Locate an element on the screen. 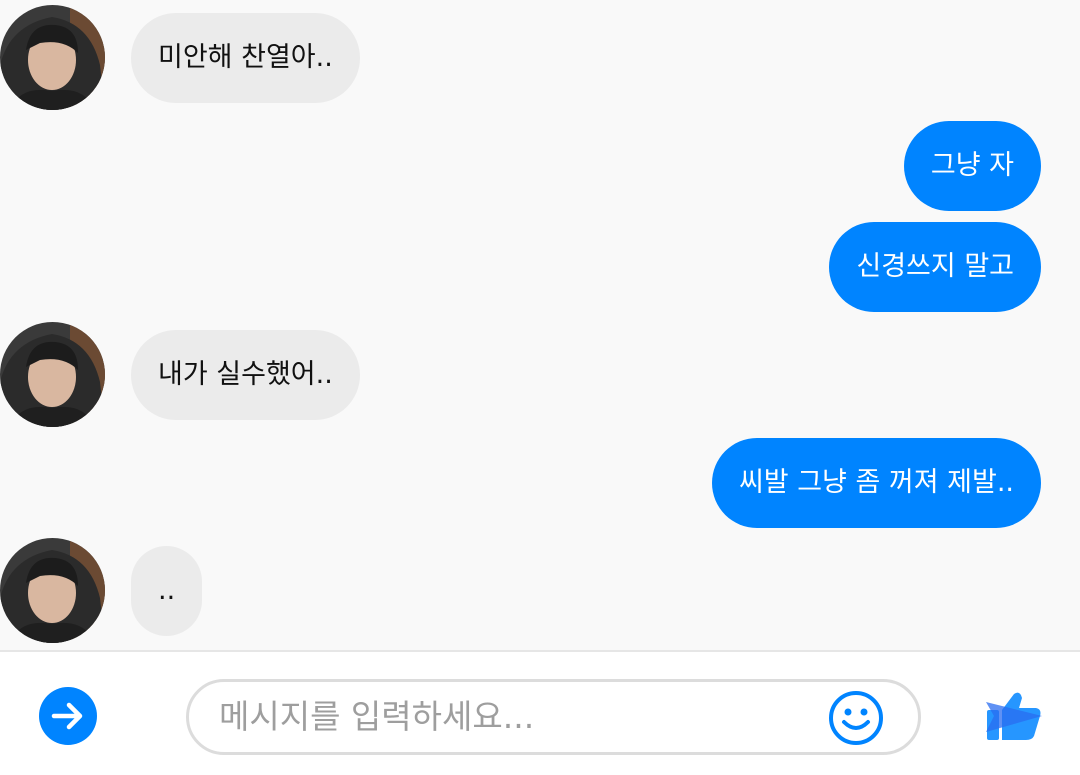  message-bubble-outgoing: 씨발 그냥 좀 꺼져 제발.. is located at coordinates (876, 483).